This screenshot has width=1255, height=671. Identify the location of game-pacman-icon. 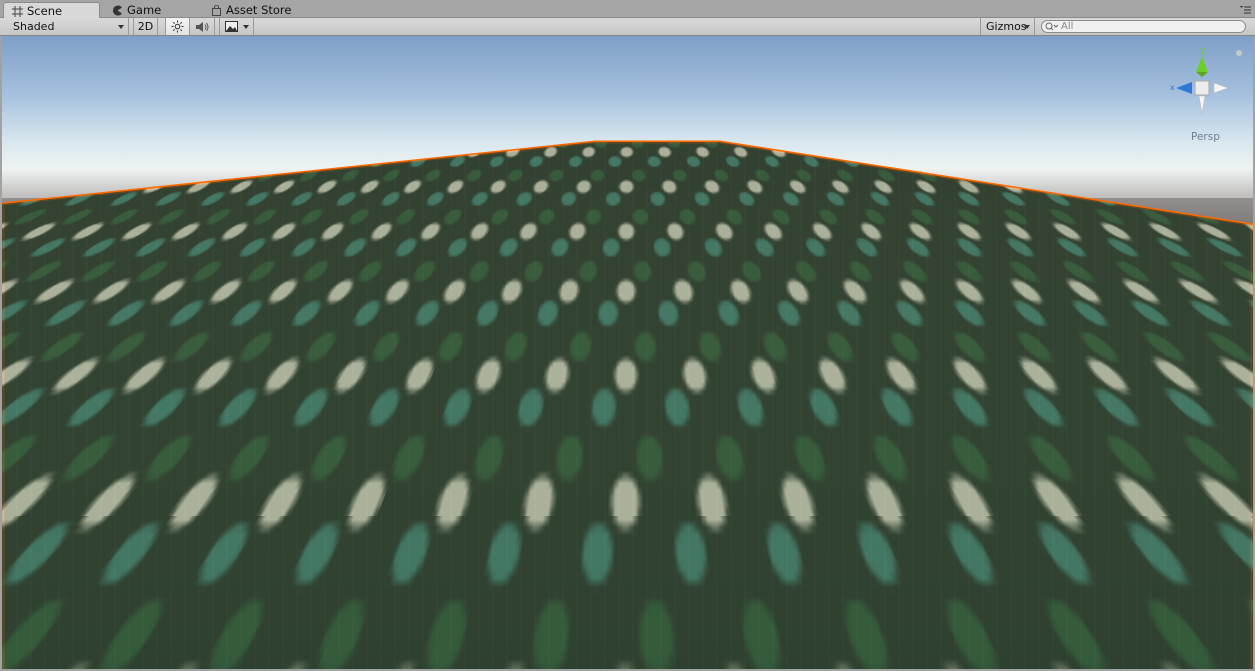
(117, 10).